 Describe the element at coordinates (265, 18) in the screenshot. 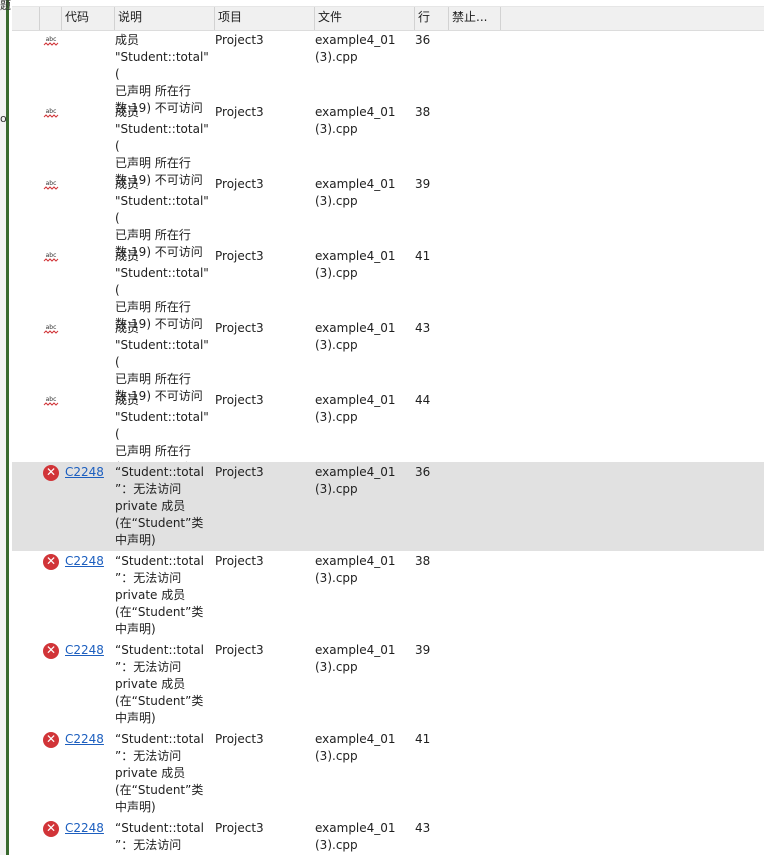

I see `column-header-project: 项目` at that location.